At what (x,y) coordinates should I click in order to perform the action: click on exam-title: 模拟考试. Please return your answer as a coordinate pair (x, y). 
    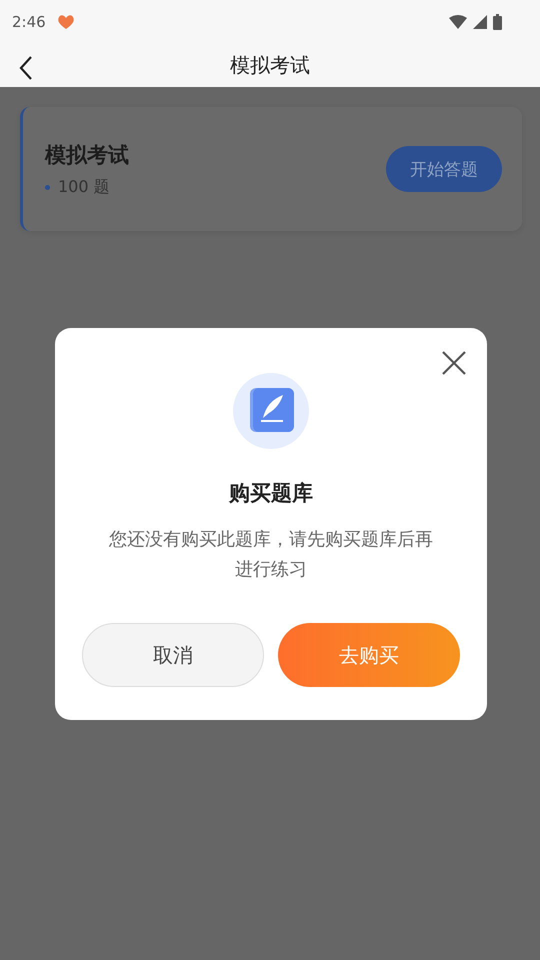
    Looking at the image, I should click on (87, 155).